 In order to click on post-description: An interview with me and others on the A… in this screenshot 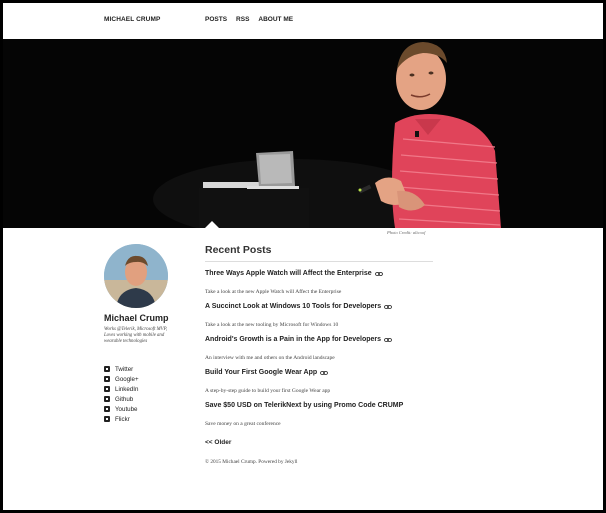, I will do `click(270, 358)`.